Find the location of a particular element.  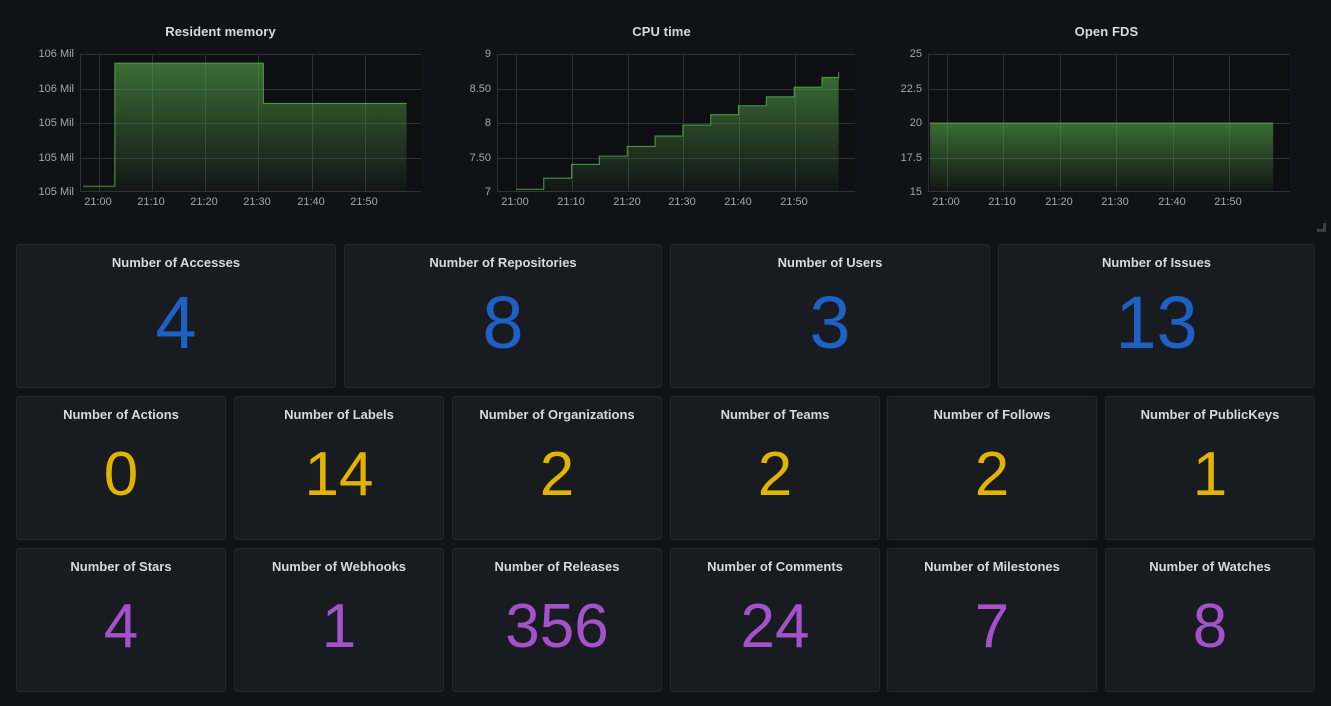

y-axis-tick-label: 25 is located at coordinates (915, 54).